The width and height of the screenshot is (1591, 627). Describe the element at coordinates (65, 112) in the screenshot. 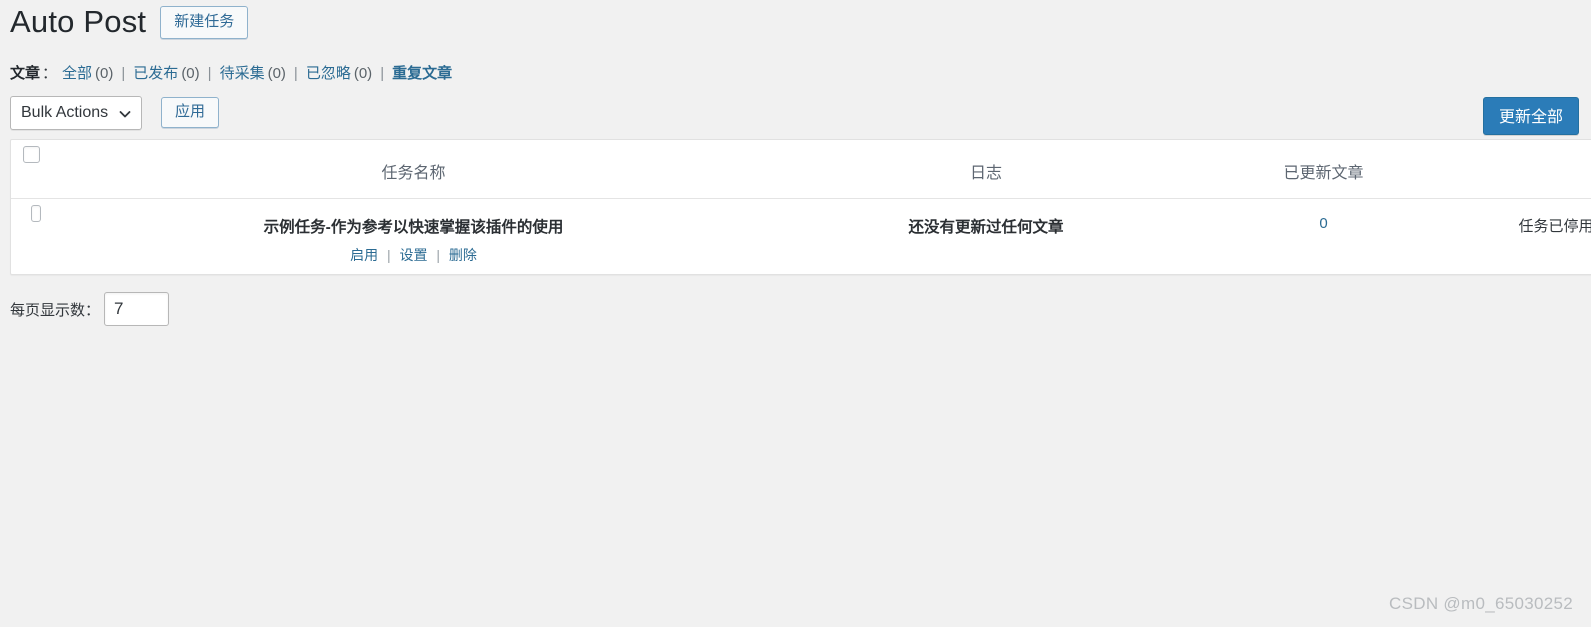

I see `bulk-actions-selected-value: Bulk Actions` at that location.